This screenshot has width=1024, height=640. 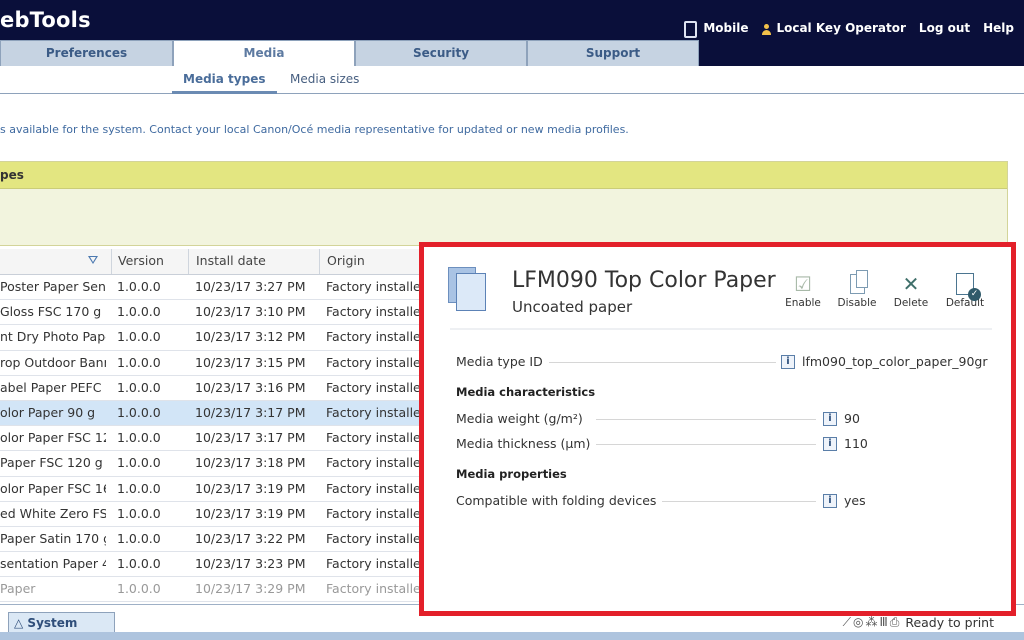 I want to click on media-thickness-label: Media thickness (µm), so click(x=526, y=443).